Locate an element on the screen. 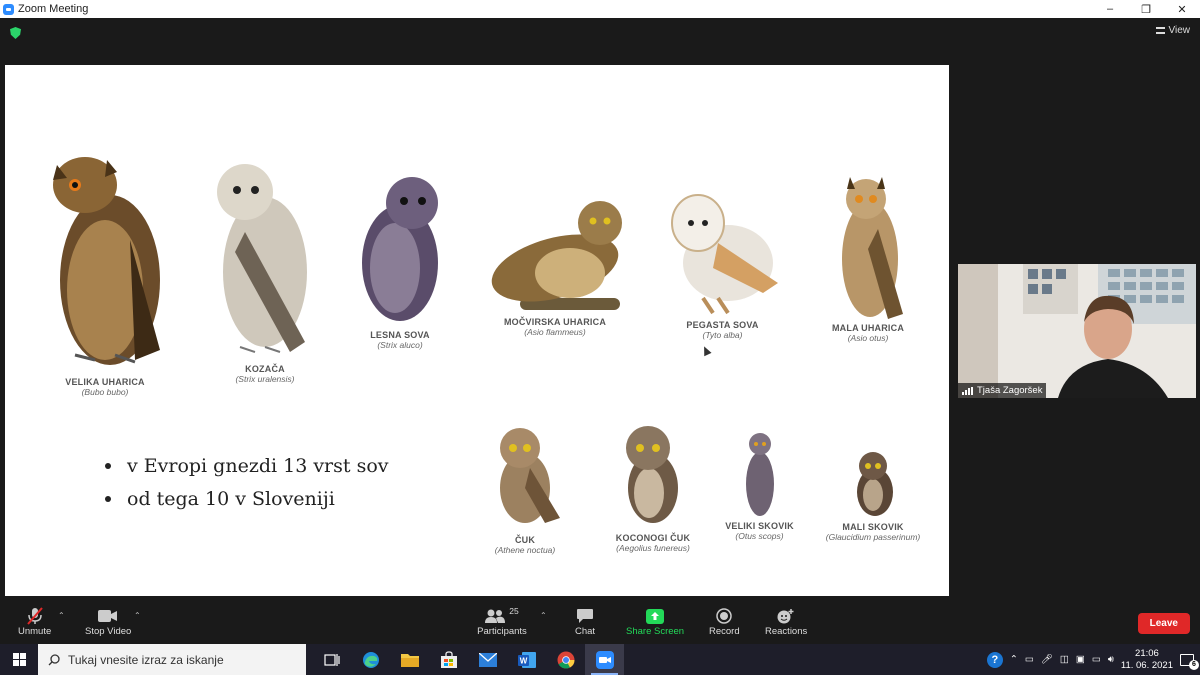 This screenshot has height=675, width=1200. taskbar-app-word: W is located at coordinates (526, 659).